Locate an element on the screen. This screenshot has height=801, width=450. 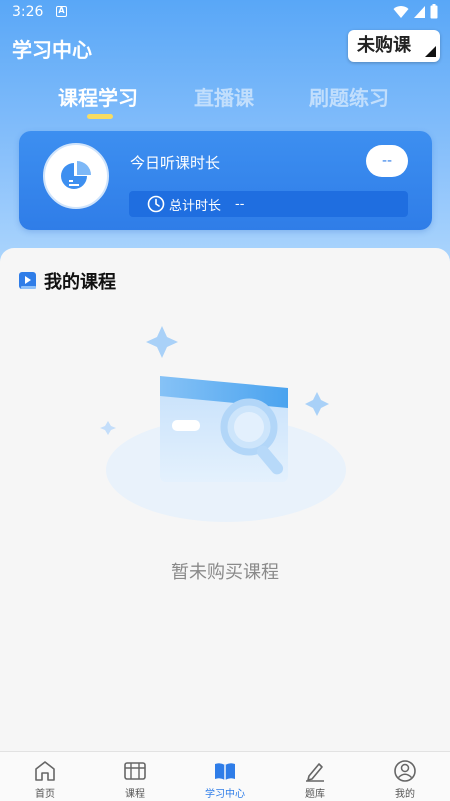
total-duration-value: -- is located at coordinates (240, 204).